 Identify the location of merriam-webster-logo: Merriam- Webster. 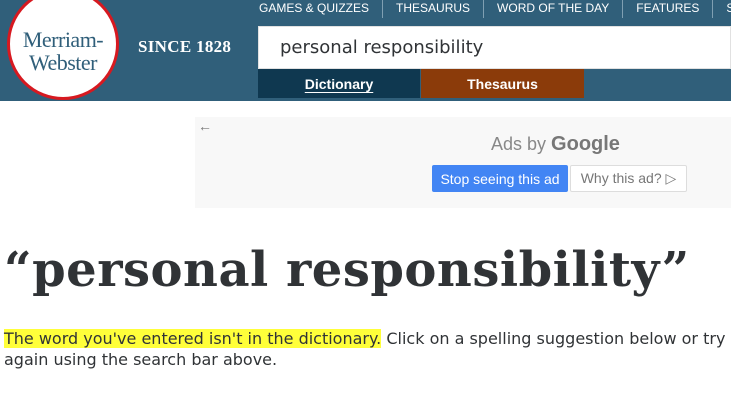
(63, 50).